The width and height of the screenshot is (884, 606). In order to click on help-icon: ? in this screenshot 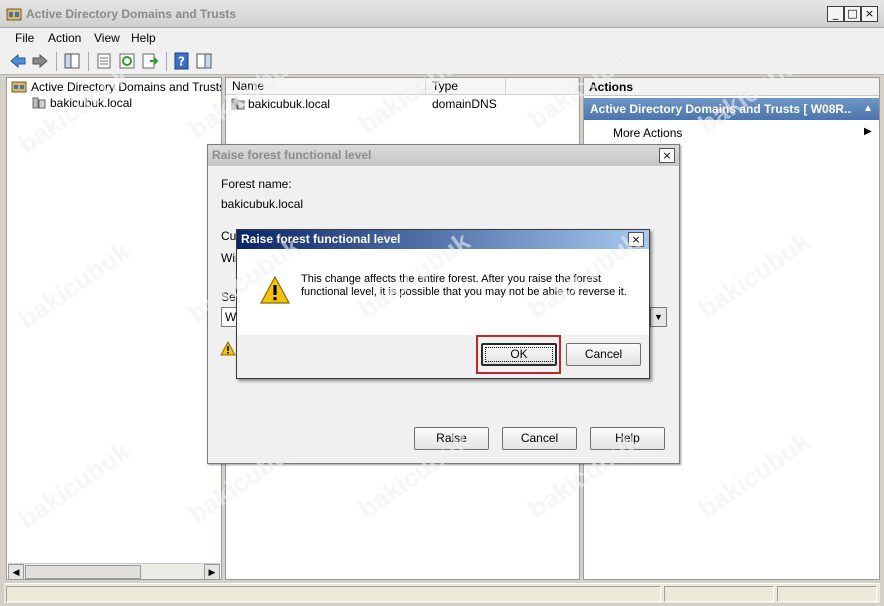, I will do `click(182, 61)`.